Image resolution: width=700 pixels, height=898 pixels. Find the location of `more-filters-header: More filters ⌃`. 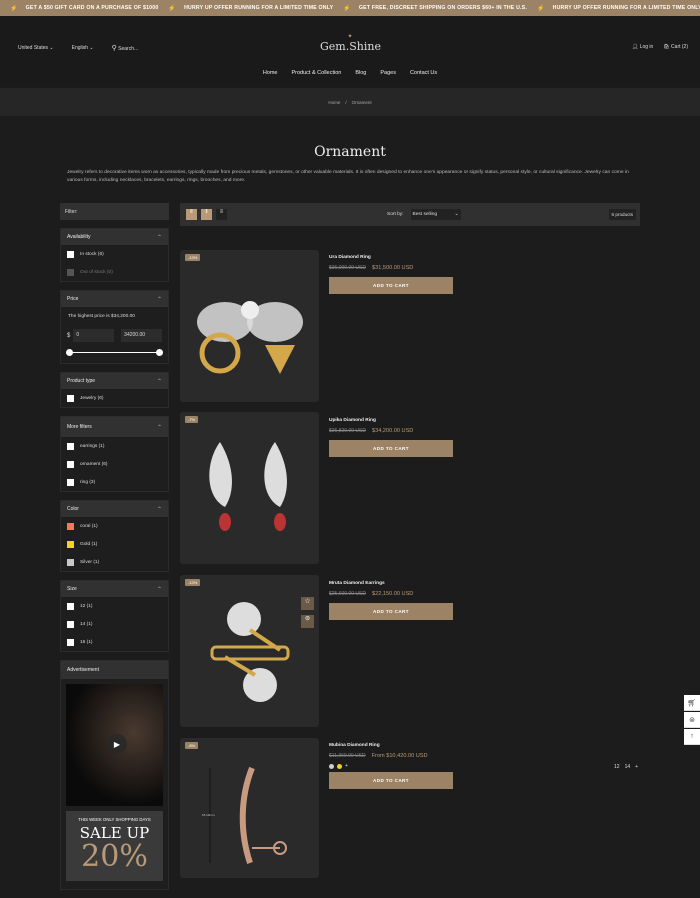

more-filters-header: More filters ⌃ is located at coordinates (114, 427).